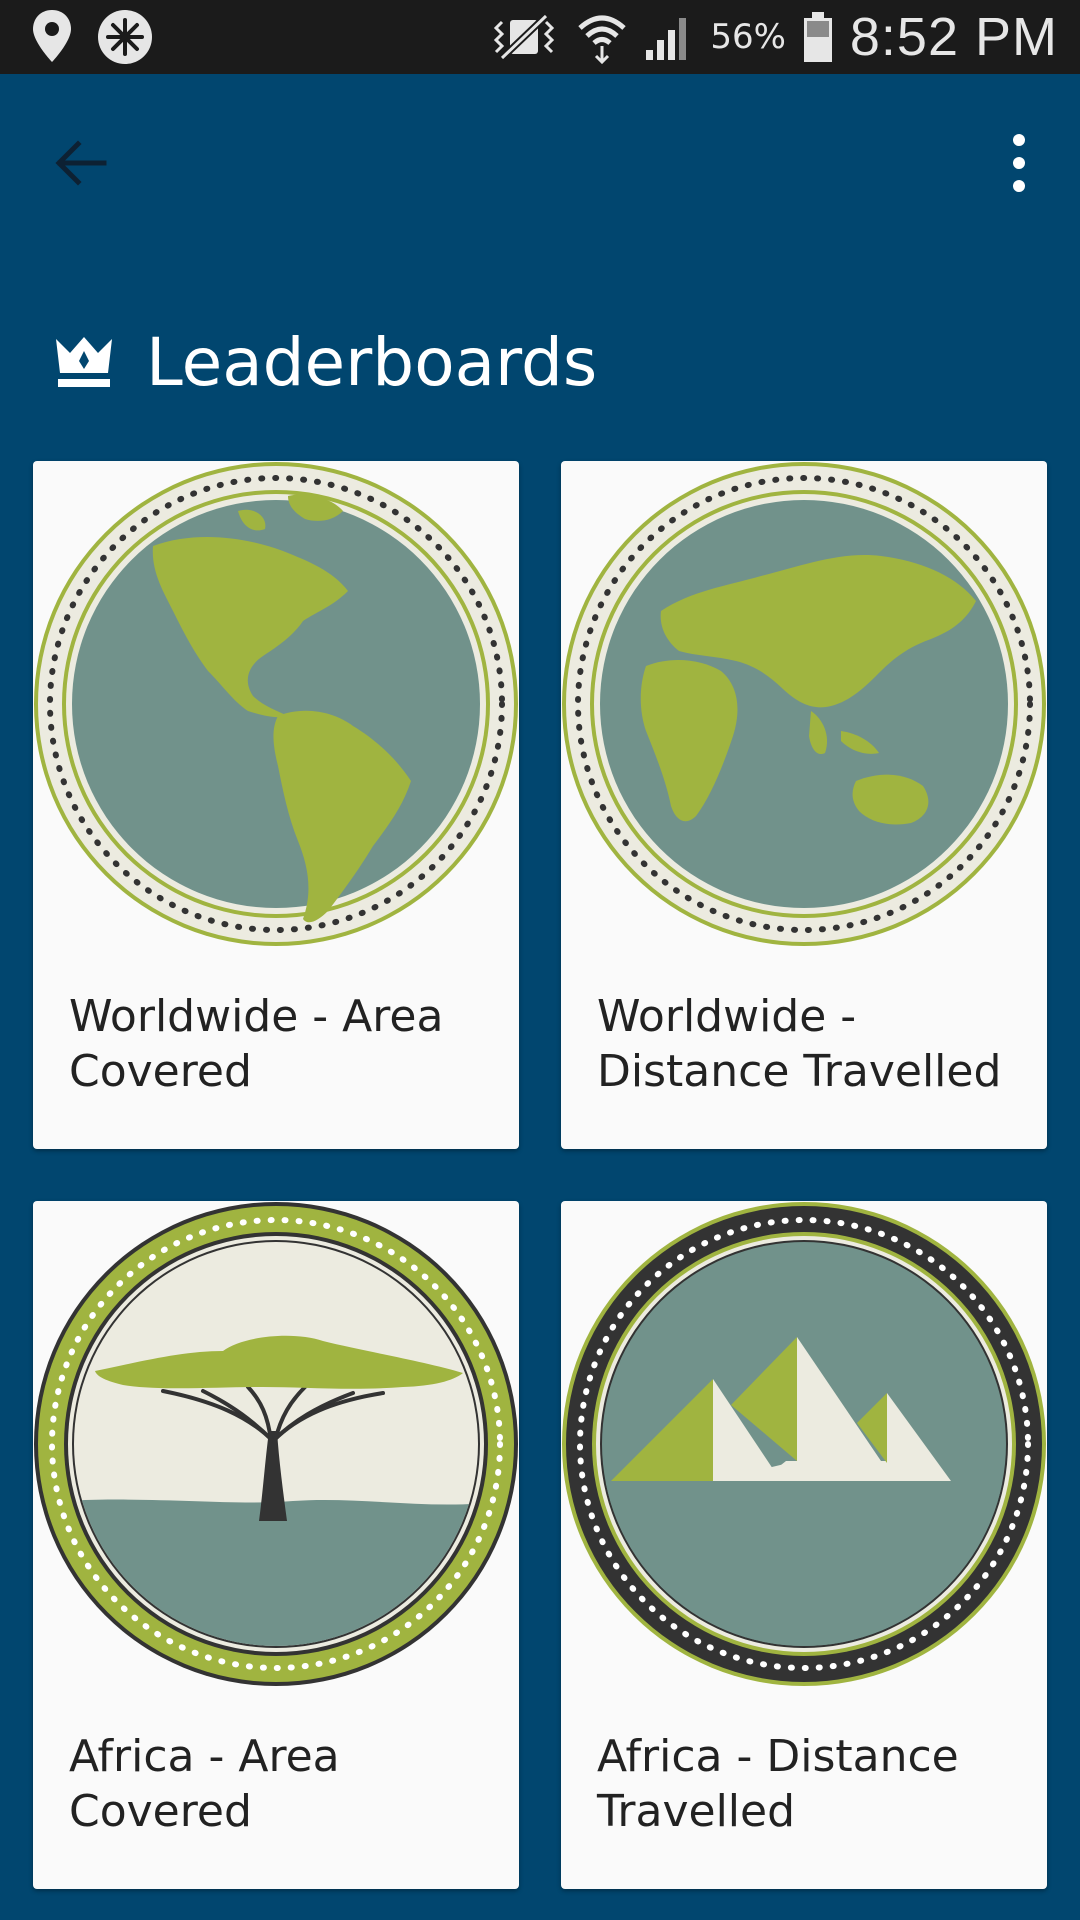 This screenshot has height=1920, width=1080. I want to click on card-title: Africa - Area Covered, so click(204, 1784).